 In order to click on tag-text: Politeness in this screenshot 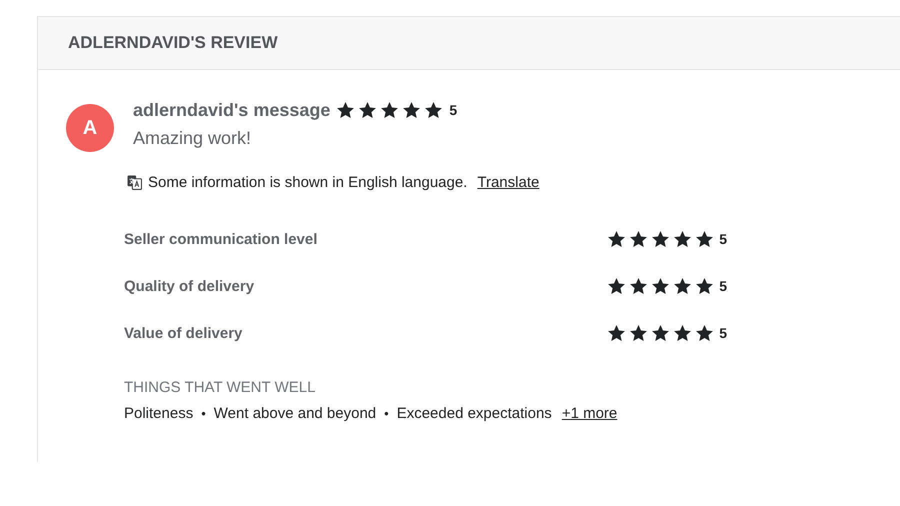, I will do `click(159, 413)`.